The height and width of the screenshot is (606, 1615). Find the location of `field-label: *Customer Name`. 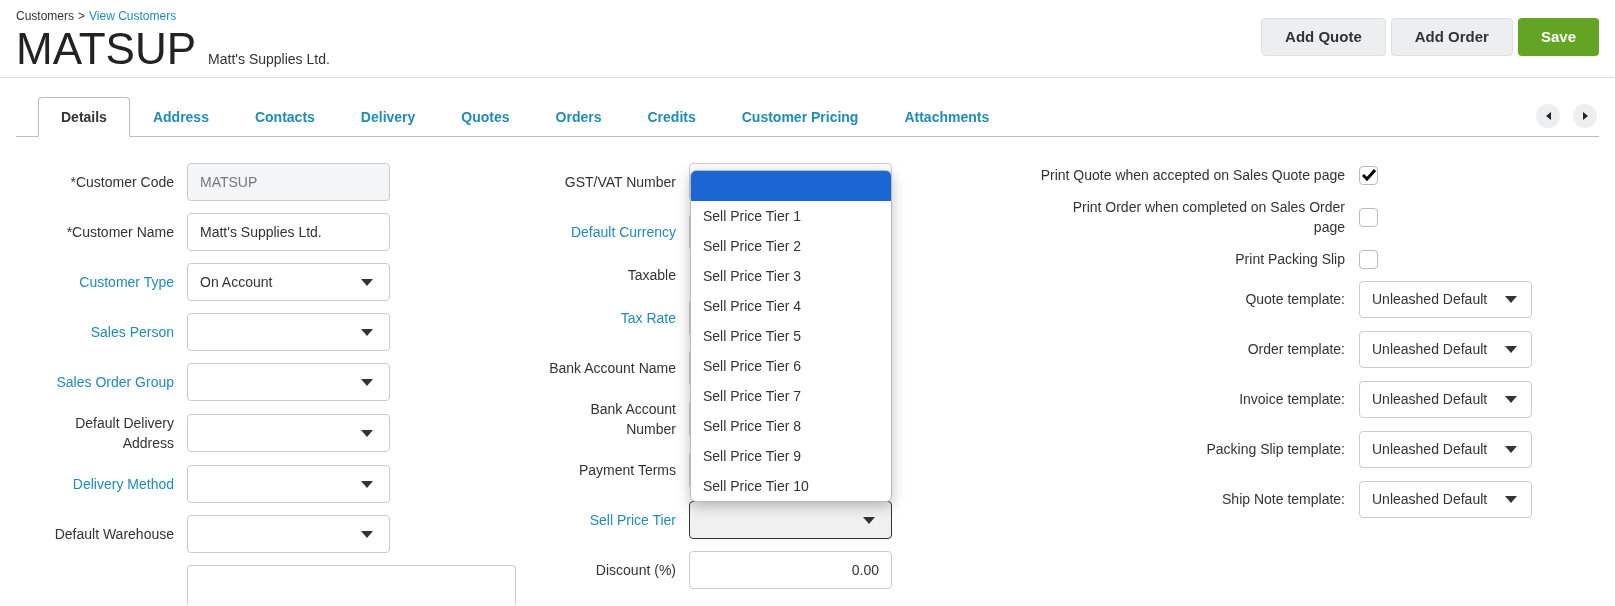

field-label: *Customer Name is located at coordinates (120, 232).